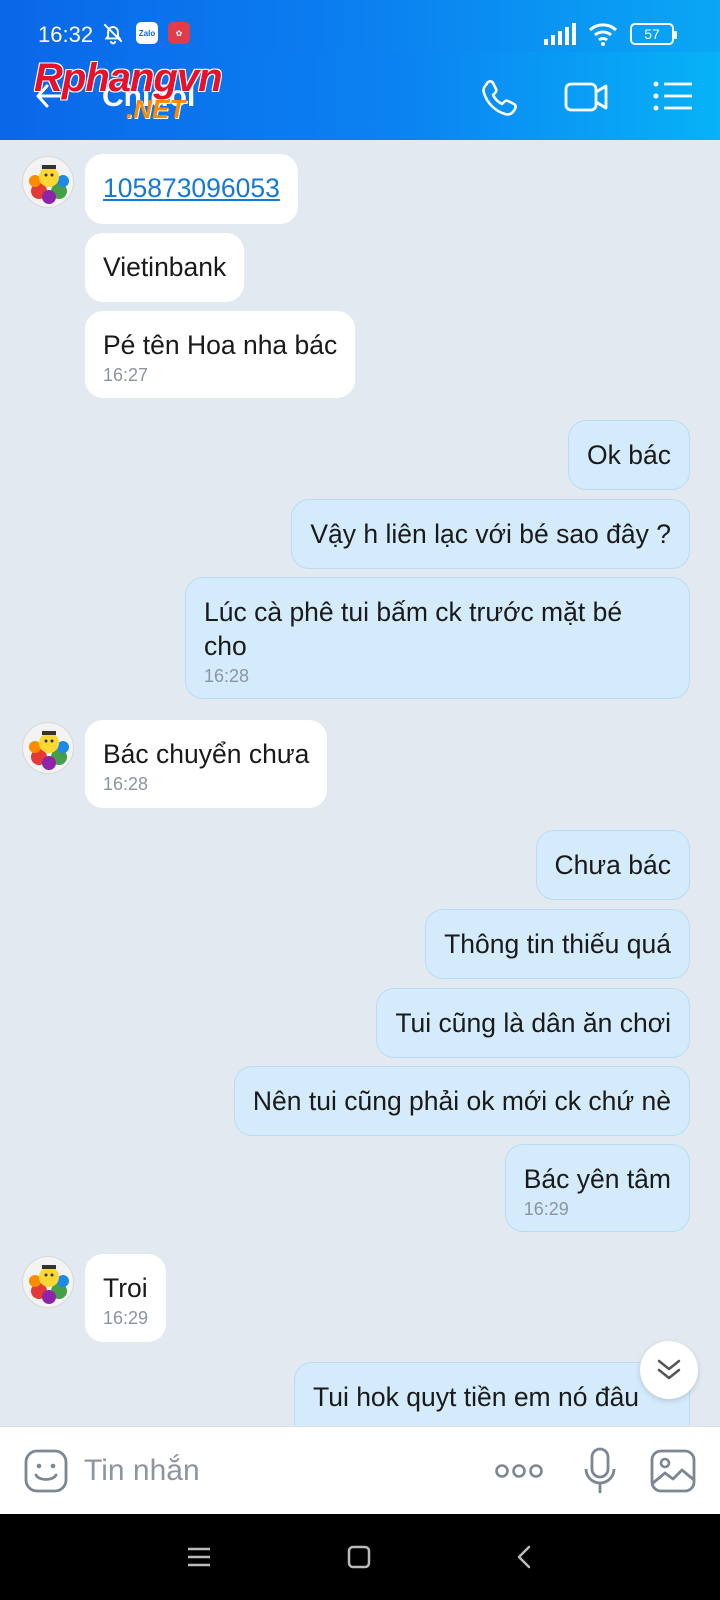  What do you see at coordinates (125, 1288) in the screenshot?
I see `message-text: Troi` at bounding box center [125, 1288].